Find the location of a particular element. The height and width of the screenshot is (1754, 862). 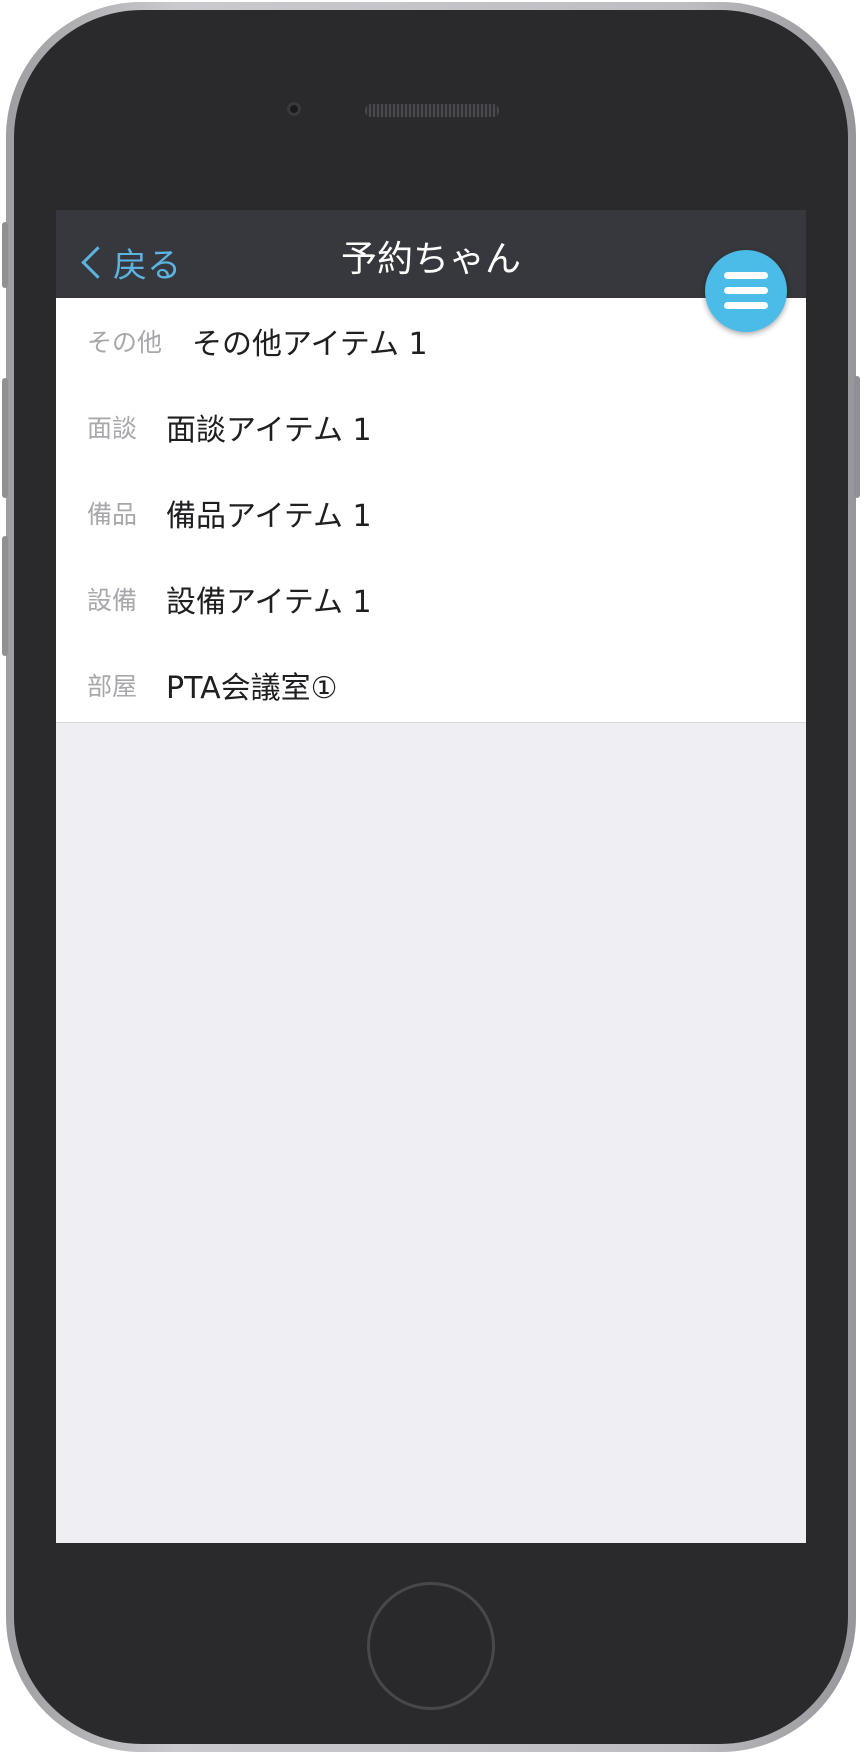

page-title: 予約ちゃん is located at coordinates (430, 259).